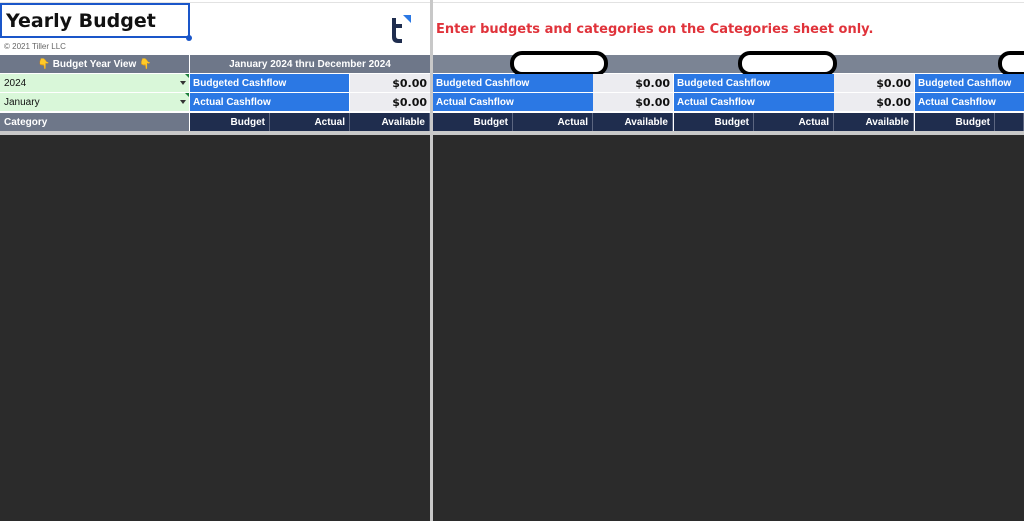 The width and height of the screenshot is (1024, 521). What do you see at coordinates (35, 46) in the screenshot?
I see `copyright-text: © 2021 Tiller LLC` at bounding box center [35, 46].